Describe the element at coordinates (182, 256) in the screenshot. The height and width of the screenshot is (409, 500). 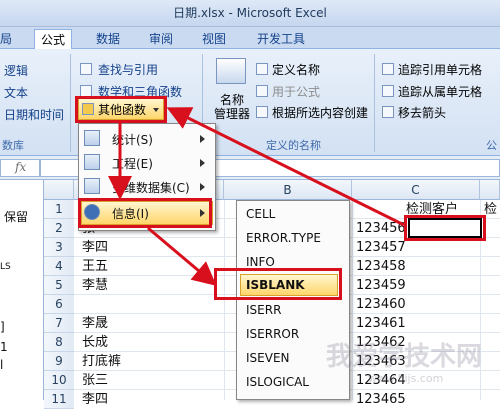
I see `arrow-to-isblank` at that location.